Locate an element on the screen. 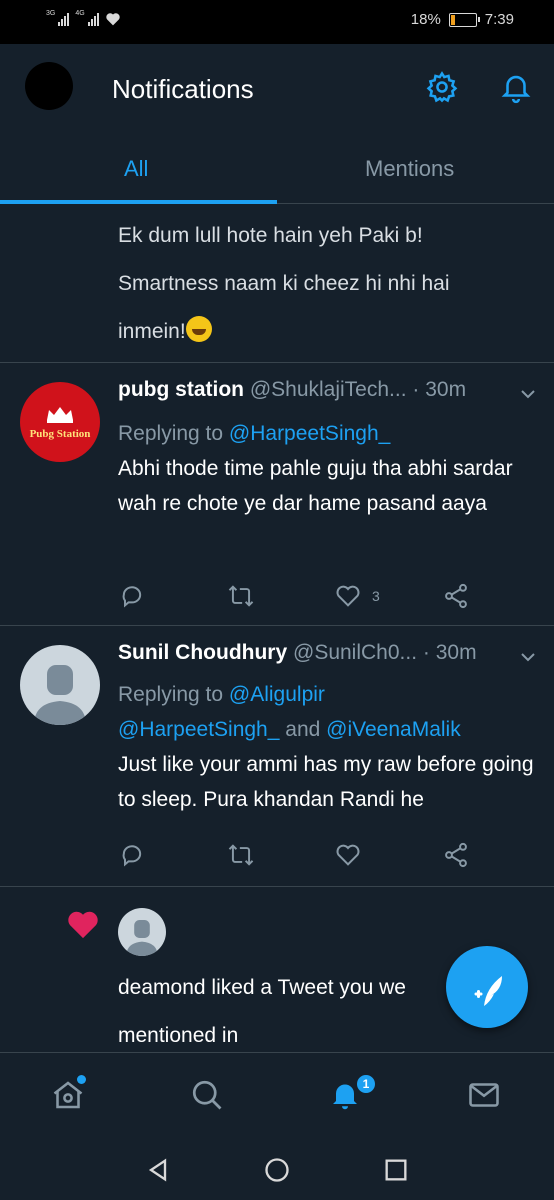 The image size is (554, 1200). like-count: 3 is located at coordinates (376, 596).